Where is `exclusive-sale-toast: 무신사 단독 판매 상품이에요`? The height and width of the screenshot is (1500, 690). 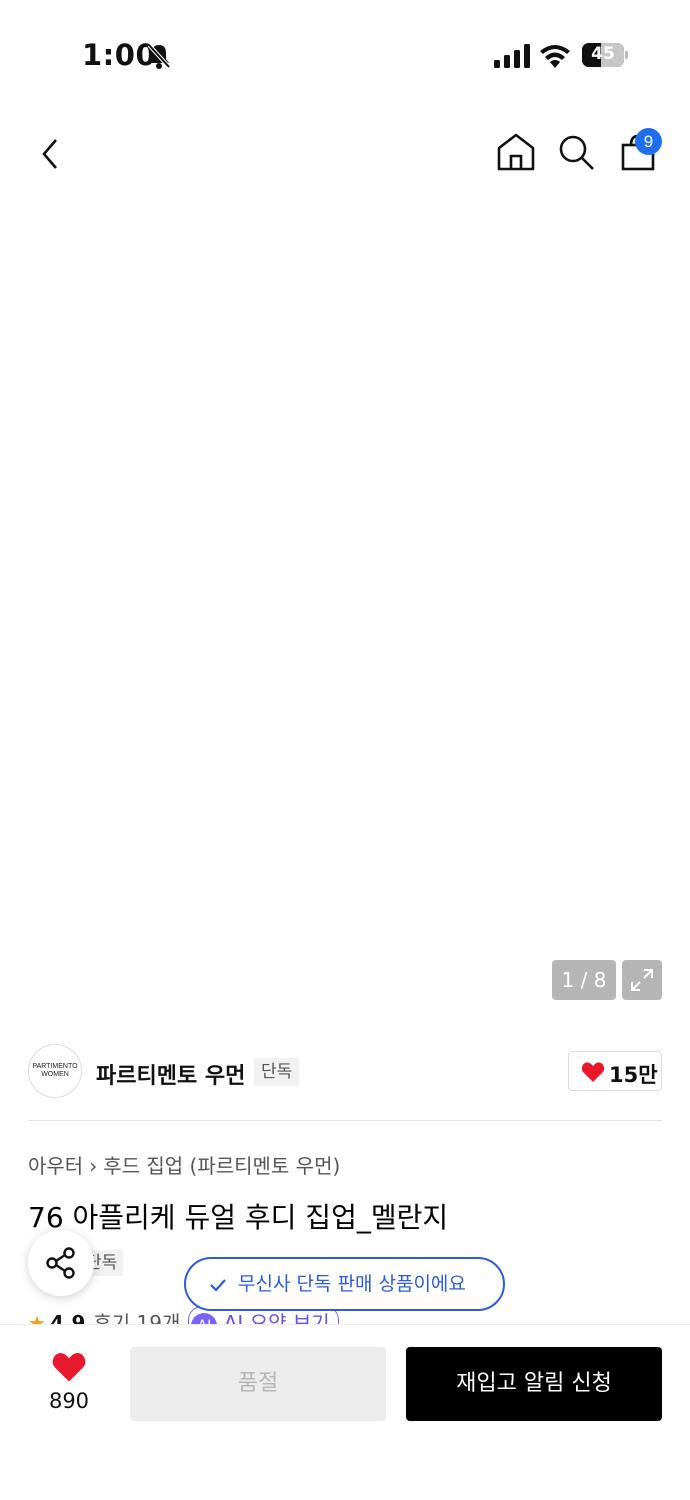 exclusive-sale-toast: 무신사 단독 판매 상품이에요 is located at coordinates (344, 1284).